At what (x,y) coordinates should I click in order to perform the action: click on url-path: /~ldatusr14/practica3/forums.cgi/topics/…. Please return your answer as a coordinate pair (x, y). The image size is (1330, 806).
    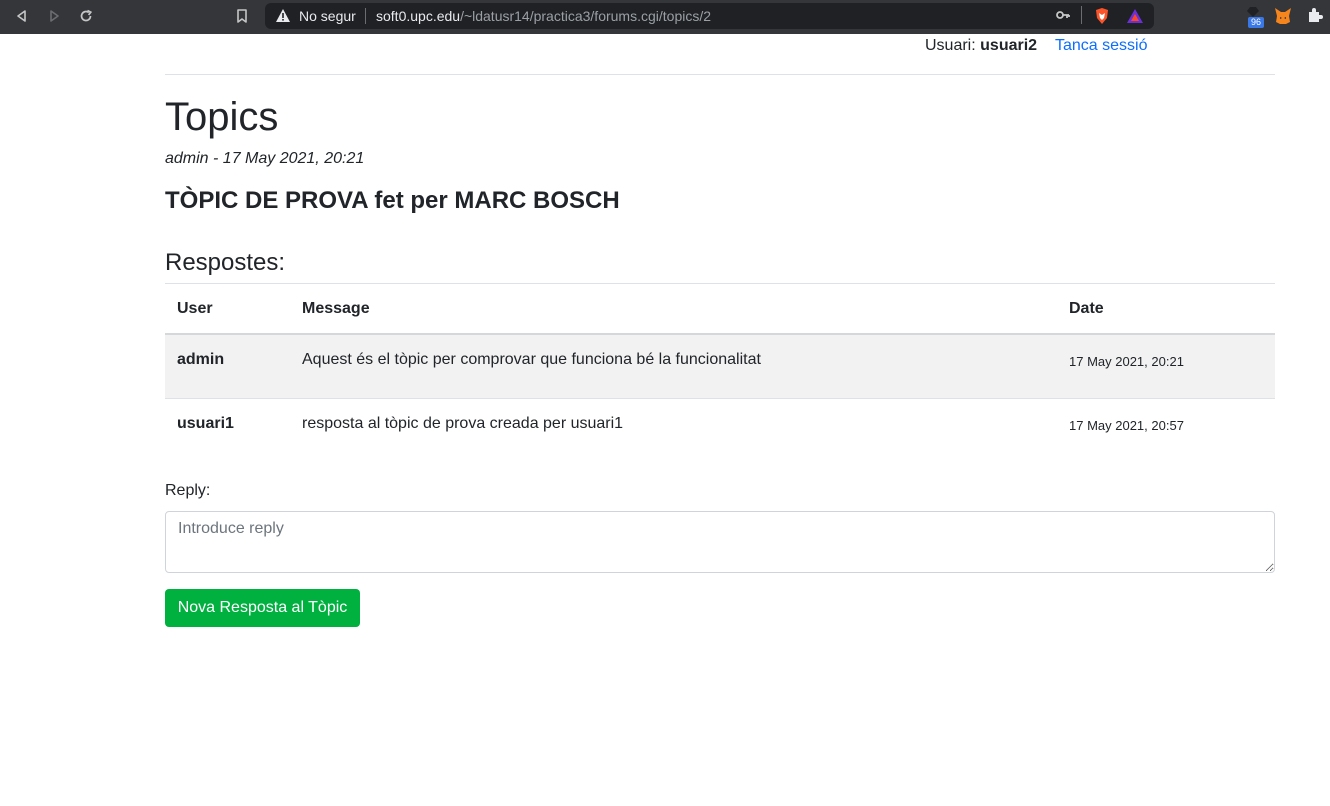
    Looking at the image, I should click on (586, 16).